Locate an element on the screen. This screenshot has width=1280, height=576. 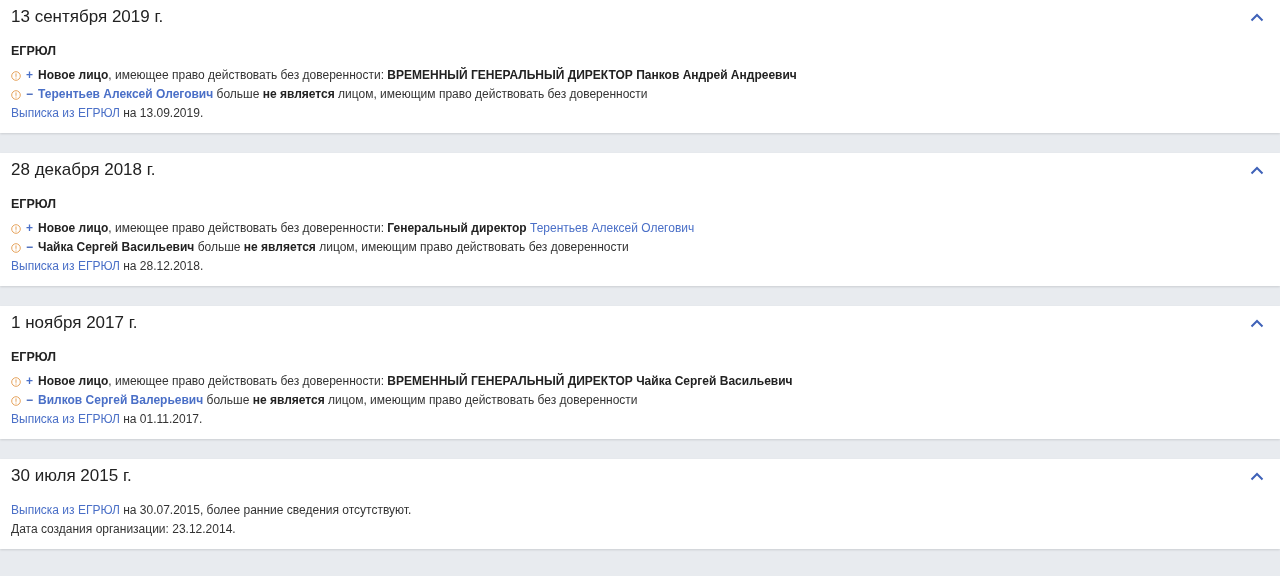
change-text: Терентьев Алексей Олегович больше не является лицом, имеющим право действовать без доверенности is located at coordinates (343, 94).